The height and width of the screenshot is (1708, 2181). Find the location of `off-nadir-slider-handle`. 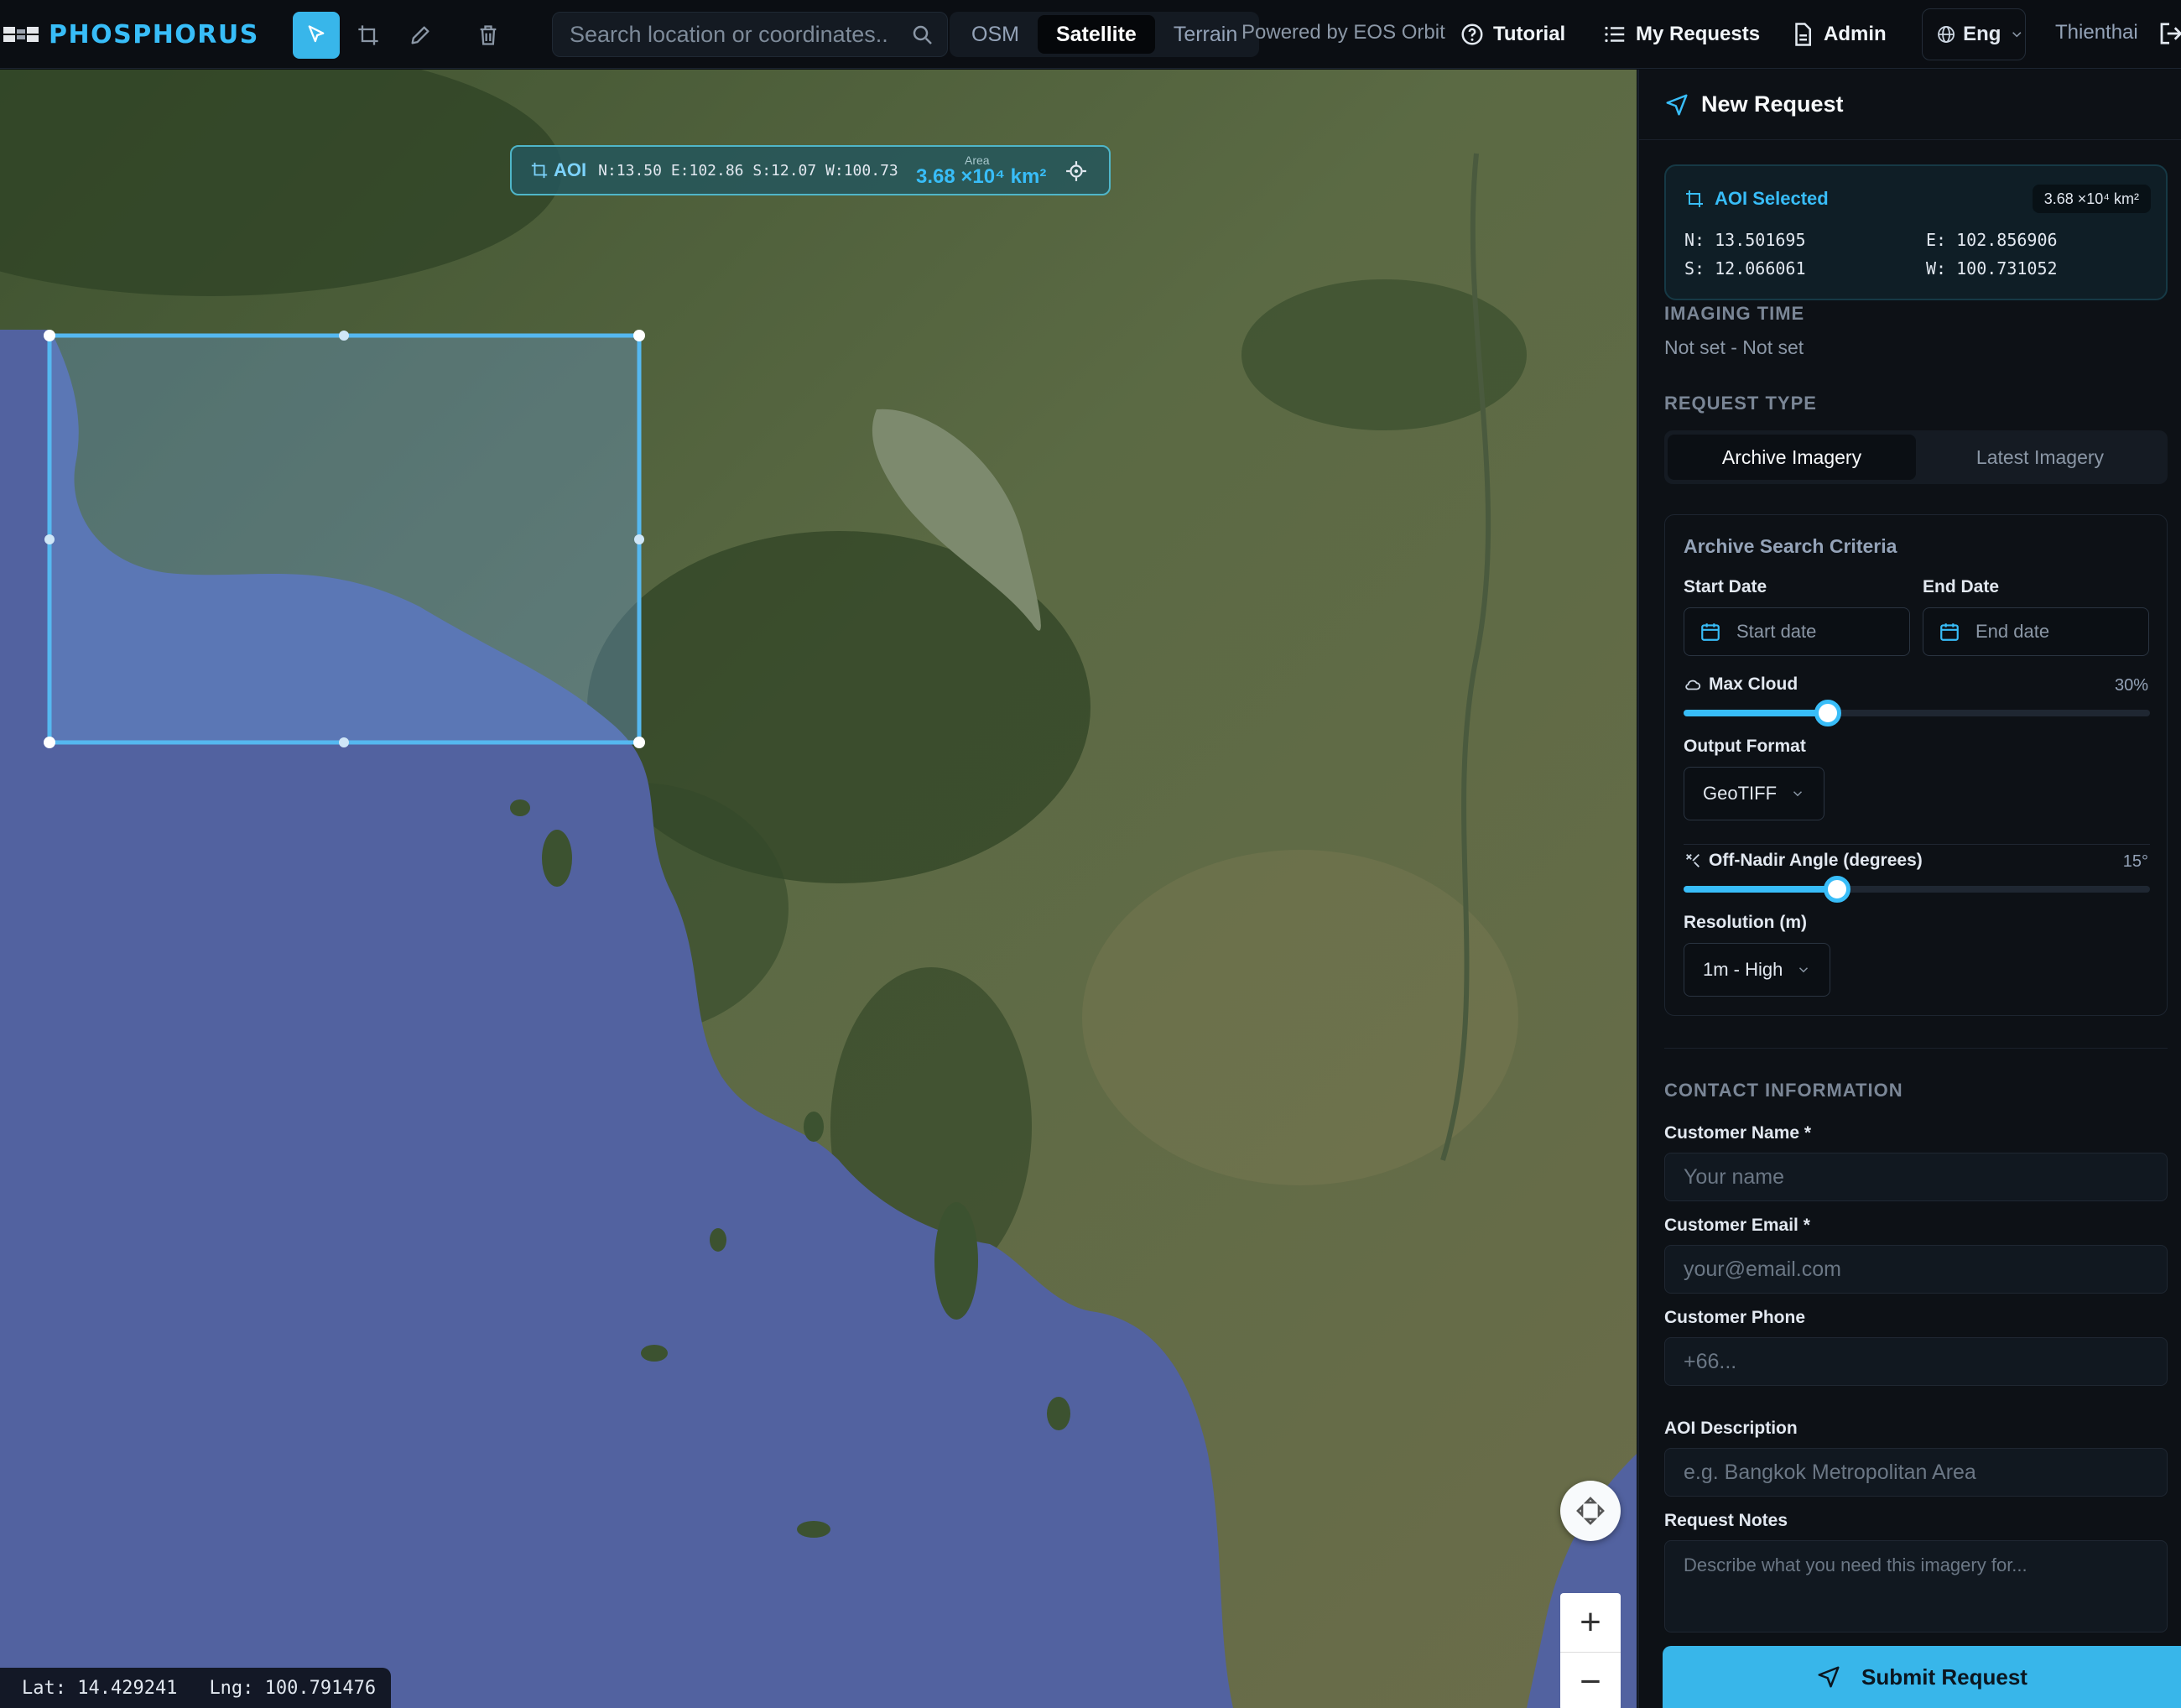

off-nadir-slider-handle is located at coordinates (1837, 889).